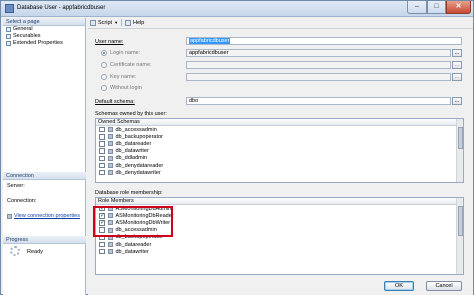 This screenshot has height=295, width=474. Describe the element at coordinates (279, 172) in the screenshot. I see `schema-row: db_denydatawriter` at that location.